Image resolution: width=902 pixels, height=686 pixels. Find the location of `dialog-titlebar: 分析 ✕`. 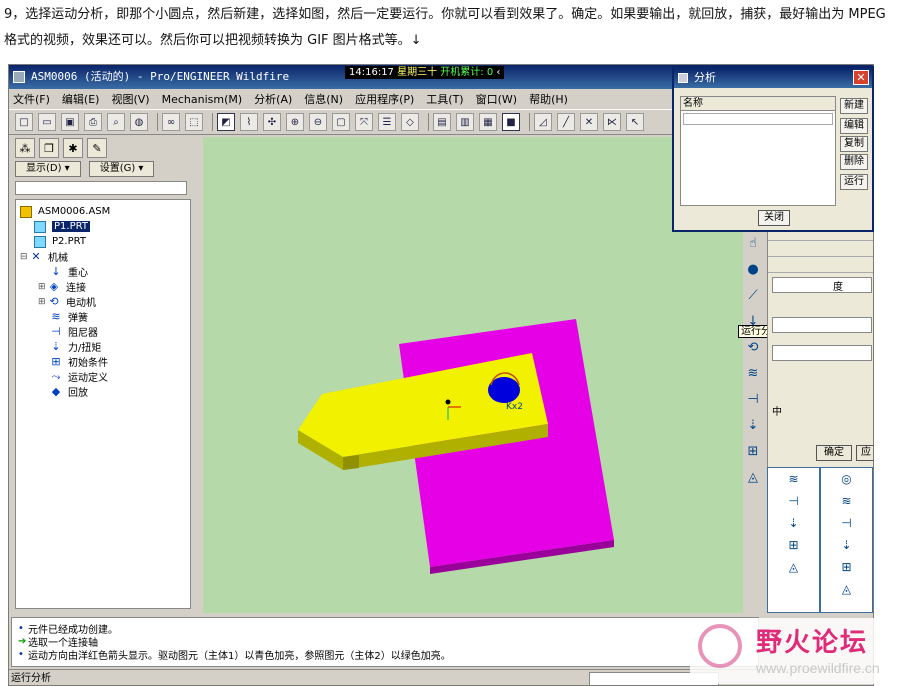

dialog-titlebar: 分析 ✕ is located at coordinates (773, 78).